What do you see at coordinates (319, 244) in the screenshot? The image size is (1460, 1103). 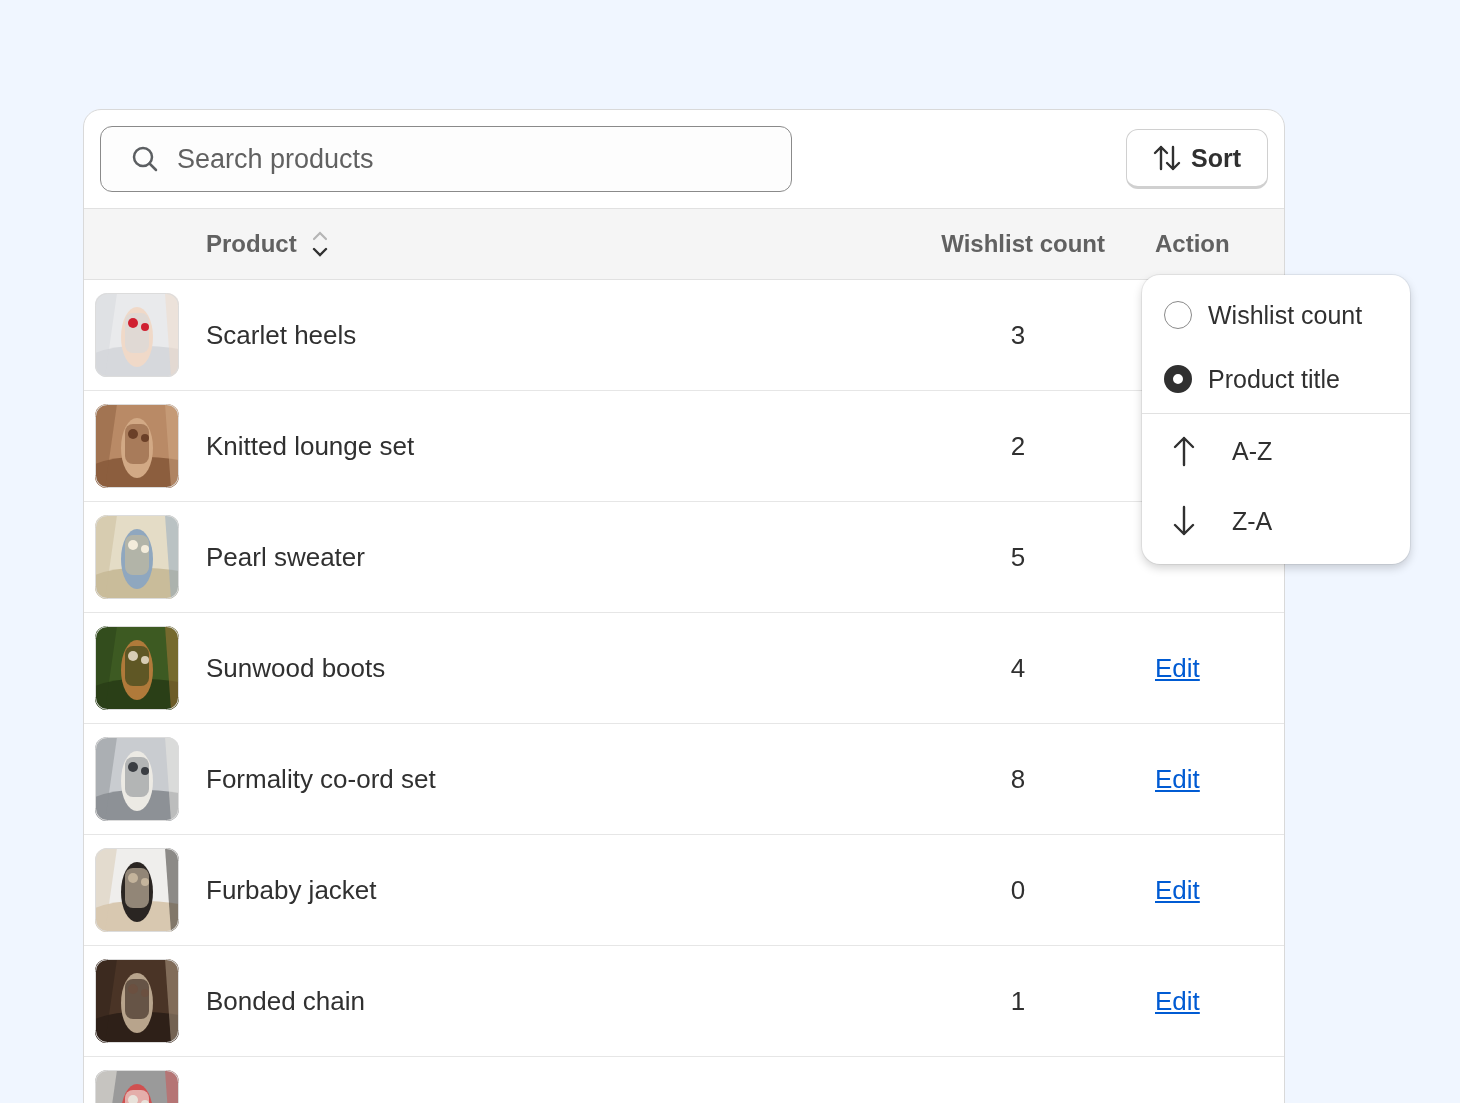 I see `sort-chevron-icon` at bounding box center [319, 244].